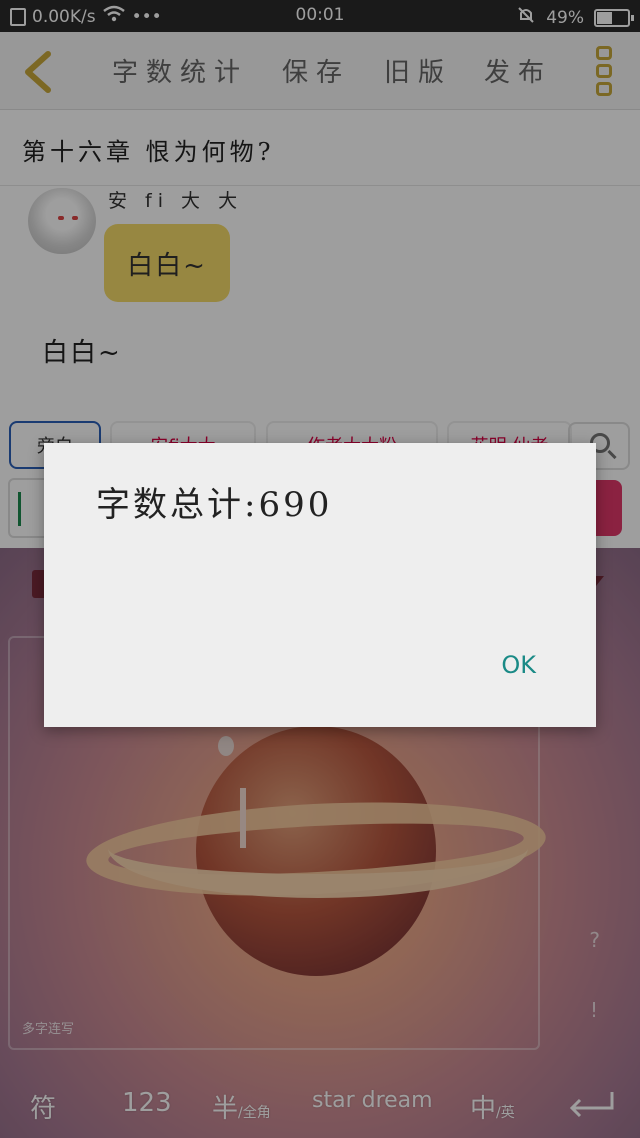 Image resolution: width=640 pixels, height=1138 pixels. I want to click on dialog-message: 字数总计:690, so click(214, 505).